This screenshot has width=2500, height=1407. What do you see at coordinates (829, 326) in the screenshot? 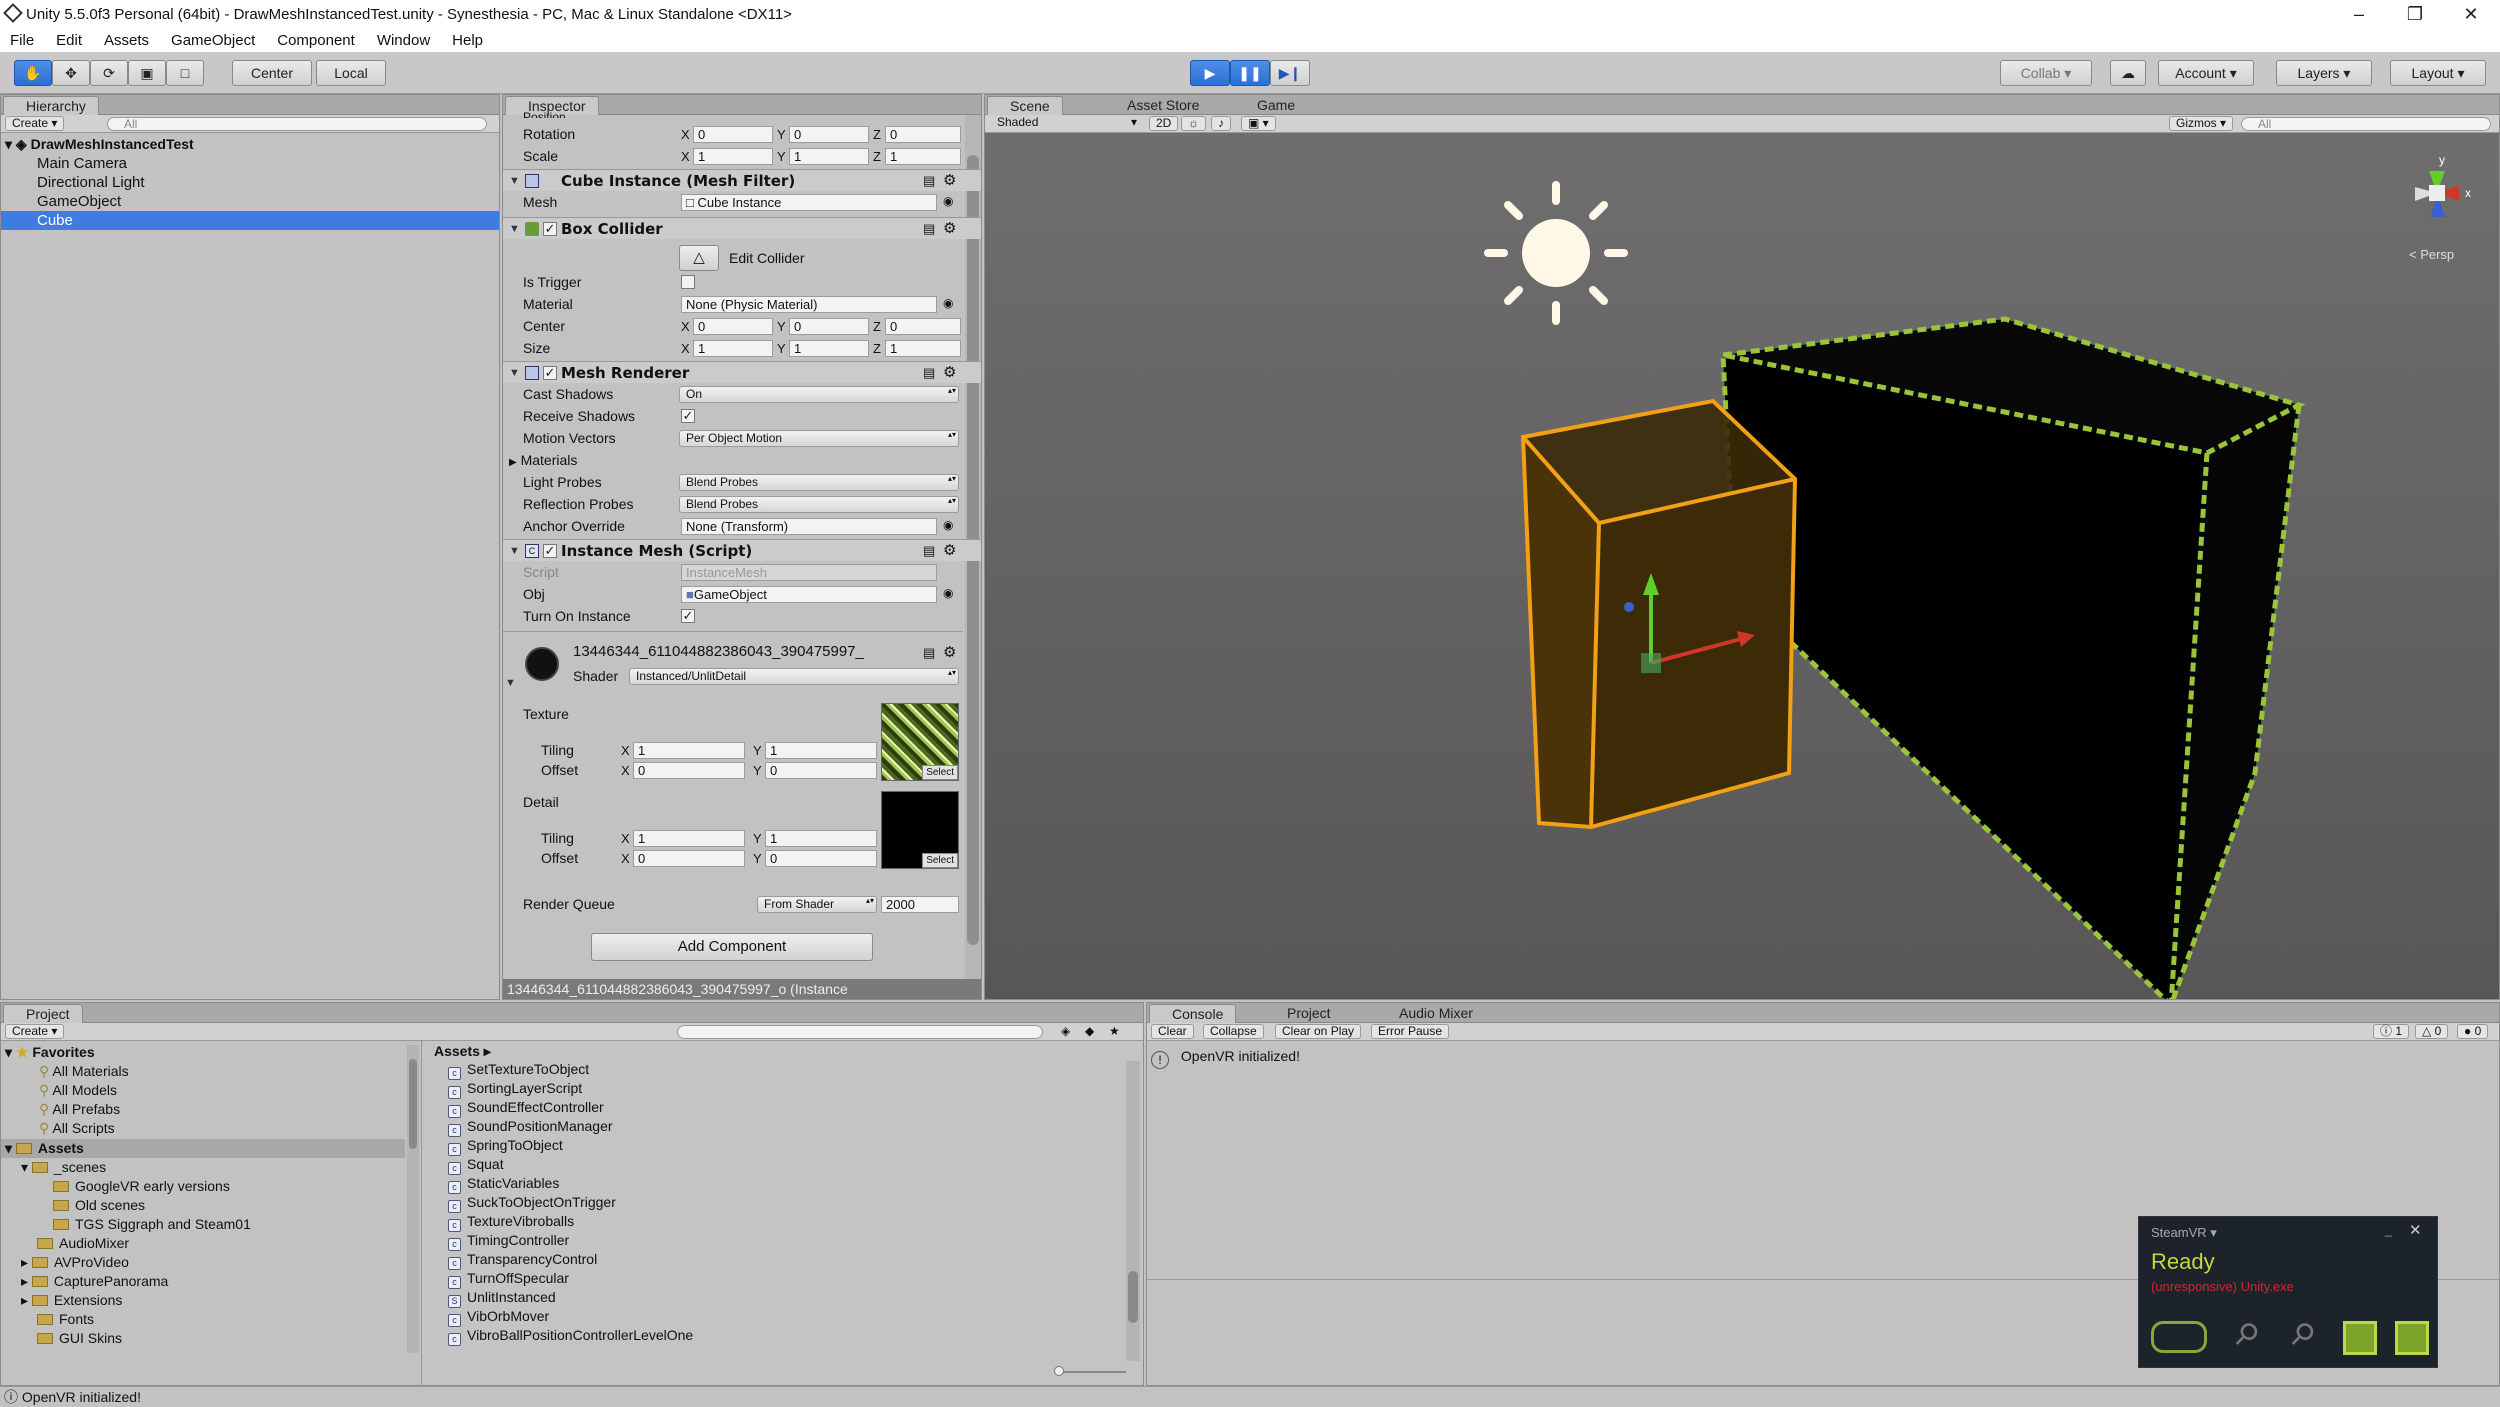
I see `center-y-field: 0` at bounding box center [829, 326].